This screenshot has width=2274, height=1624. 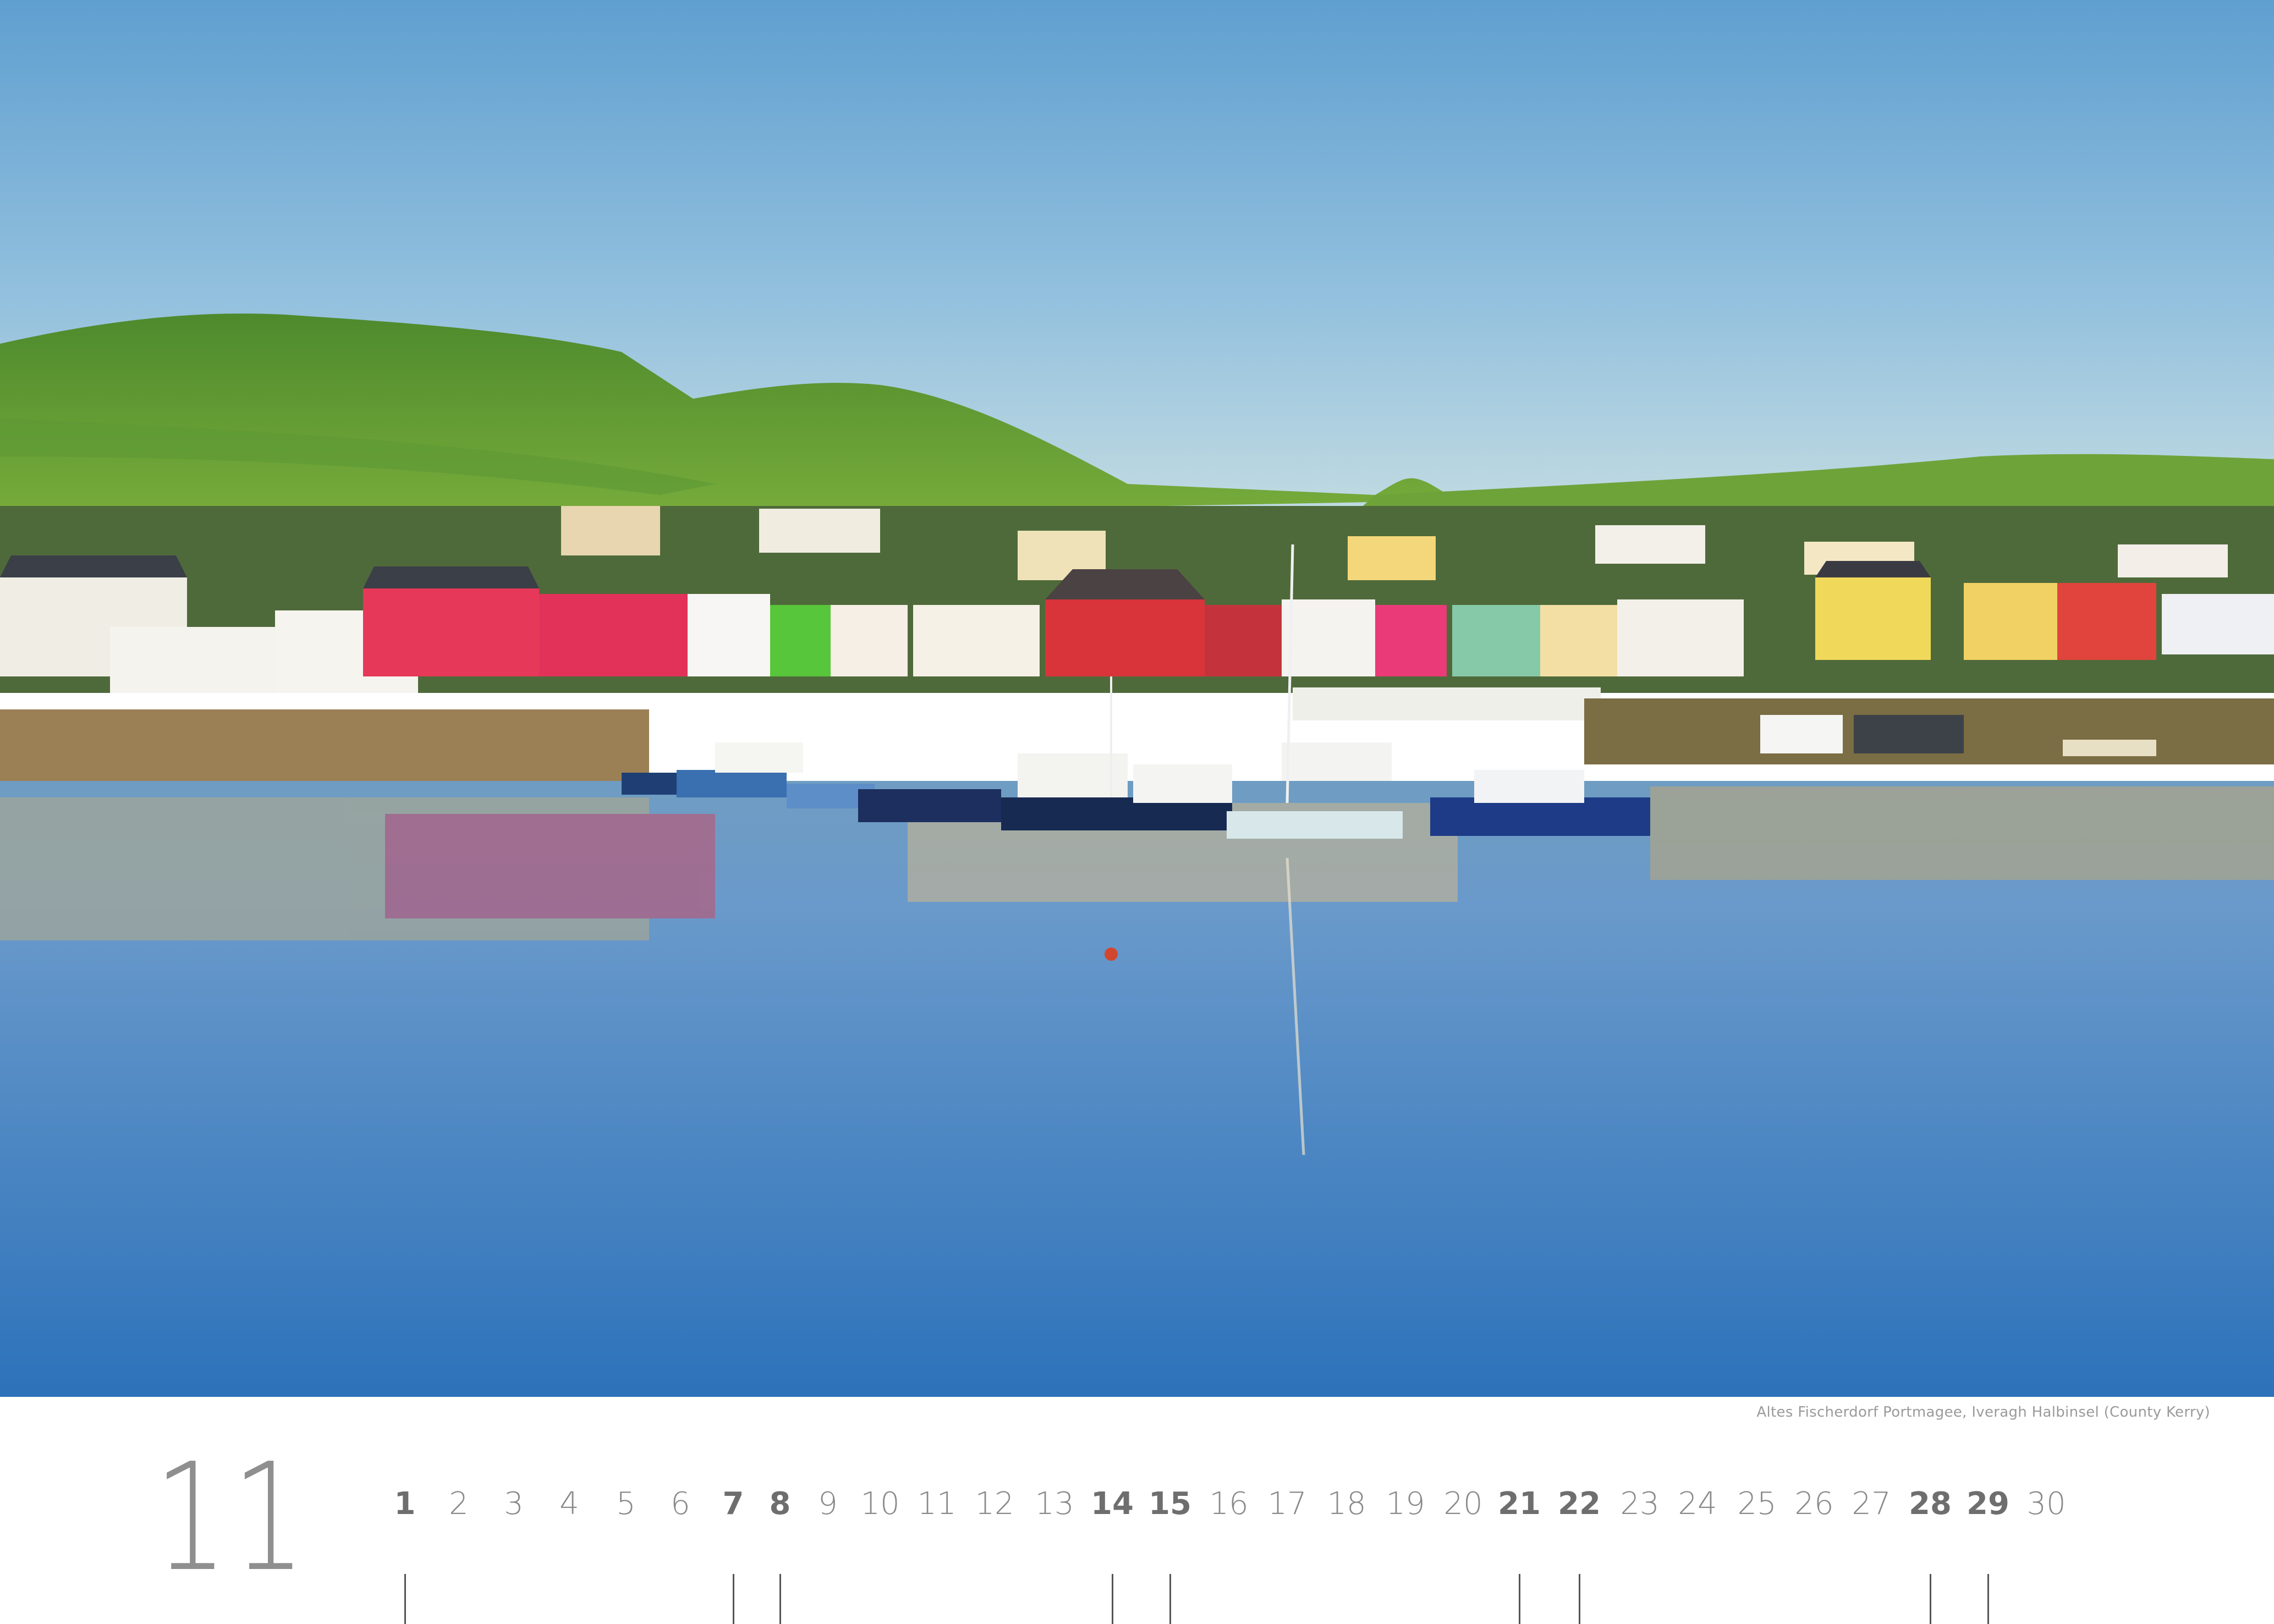 I want to click on calendar-day: 4, so click(x=569, y=1504).